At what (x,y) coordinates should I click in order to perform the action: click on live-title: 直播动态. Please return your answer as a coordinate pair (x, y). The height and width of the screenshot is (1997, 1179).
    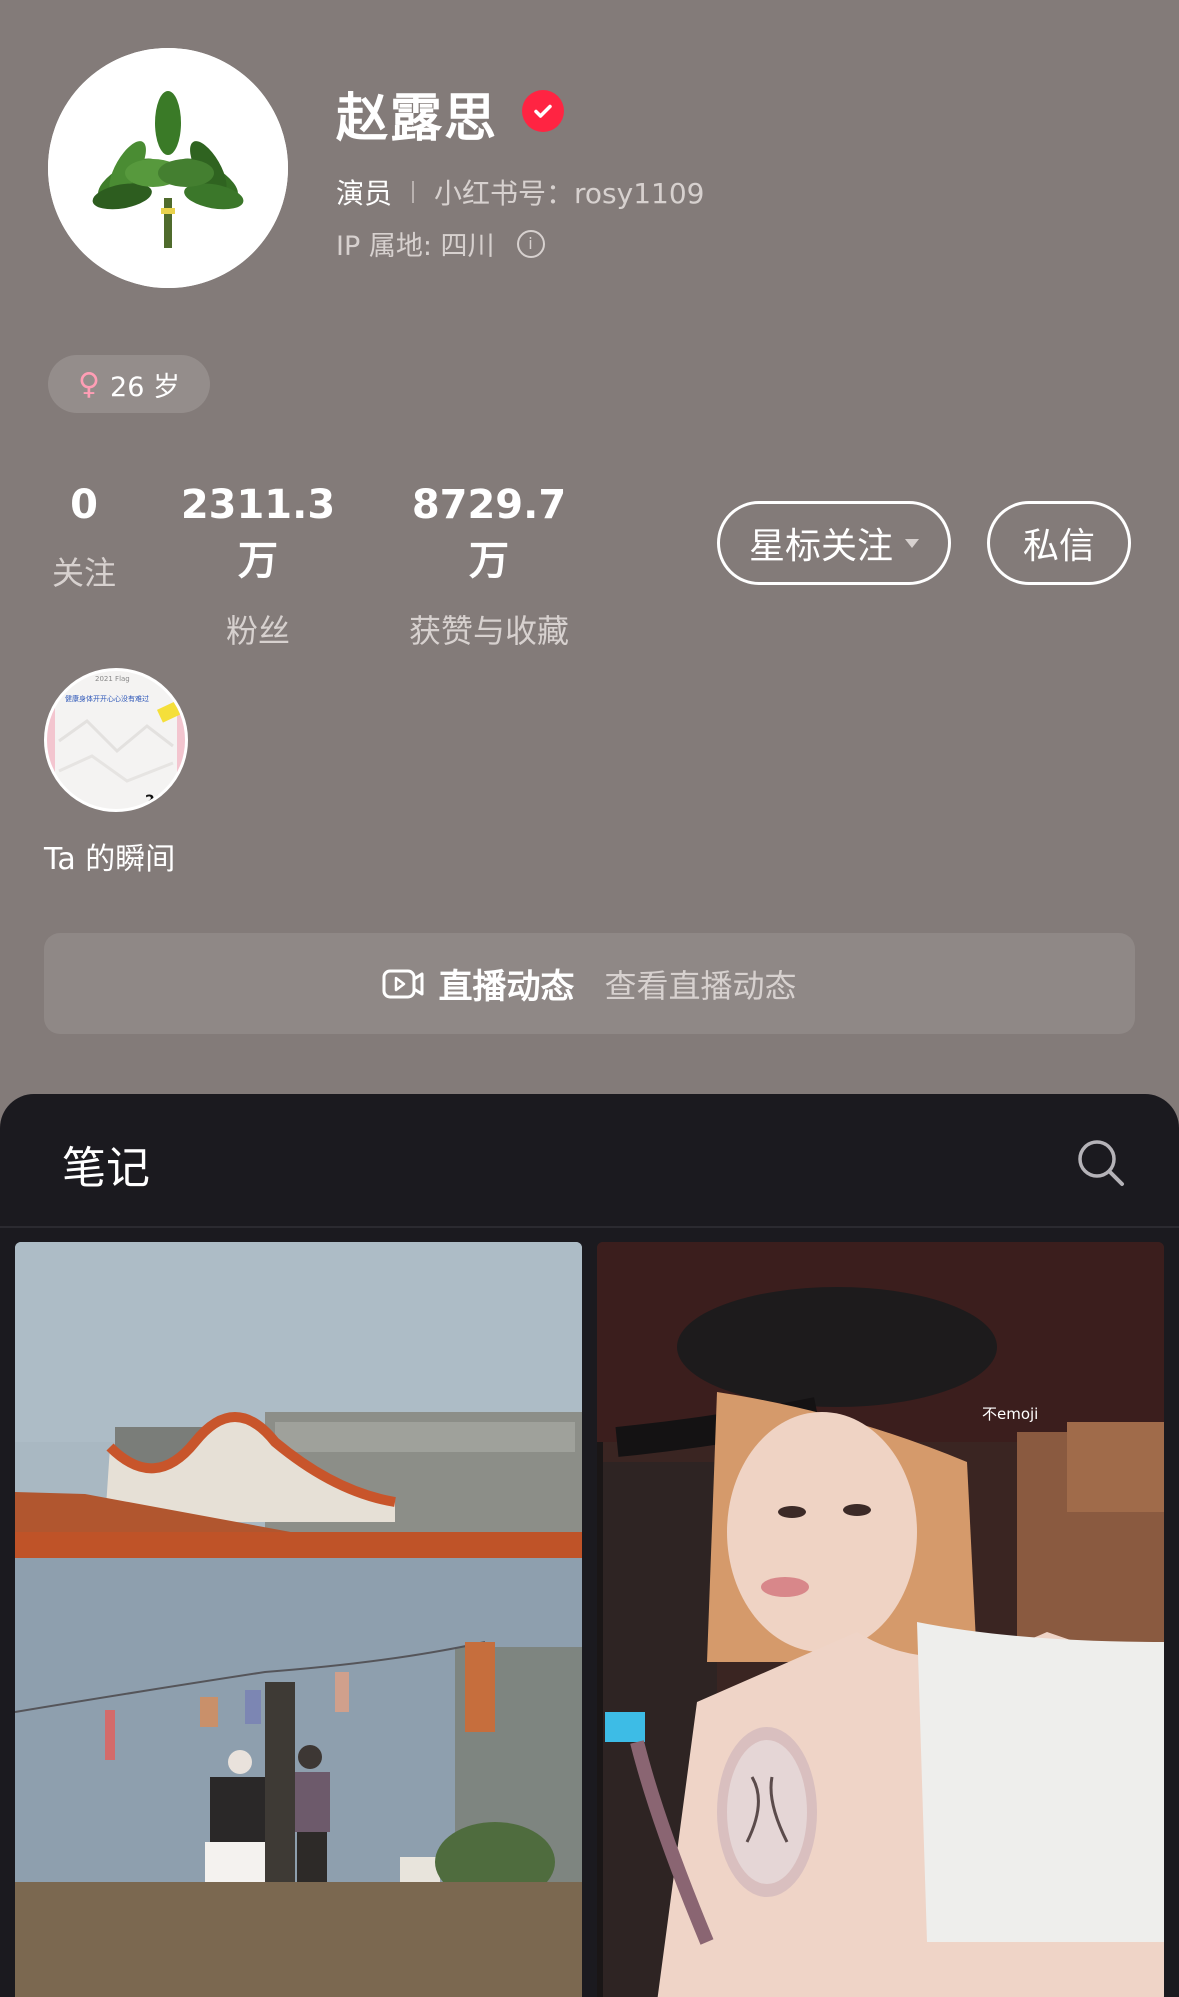
    Looking at the image, I should click on (506, 987).